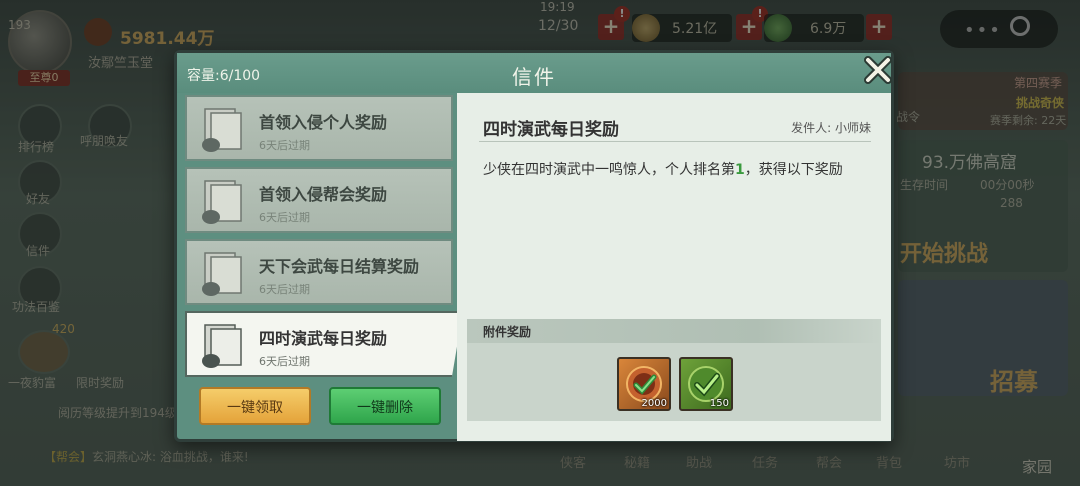 The width and height of the screenshot is (1080, 486). What do you see at coordinates (674, 331) in the screenshot?
I see `attachment-header: 附件奖励` at bounding box center [674, 331].